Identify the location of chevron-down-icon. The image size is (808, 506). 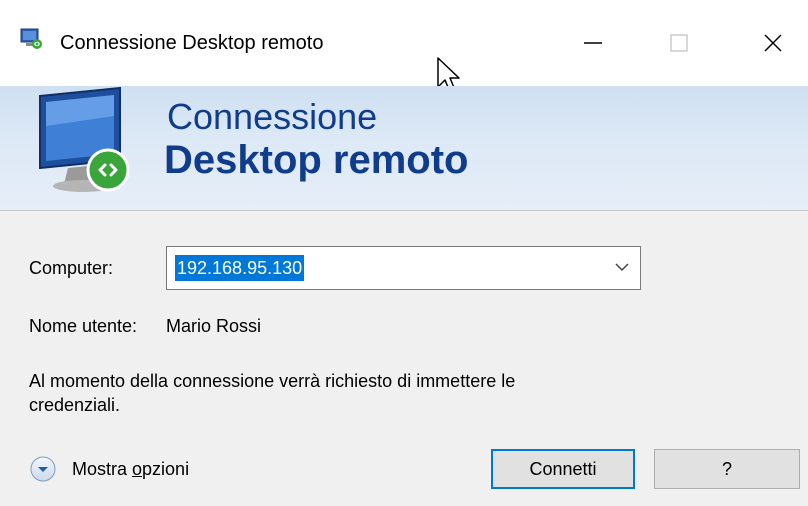
(622, 267).